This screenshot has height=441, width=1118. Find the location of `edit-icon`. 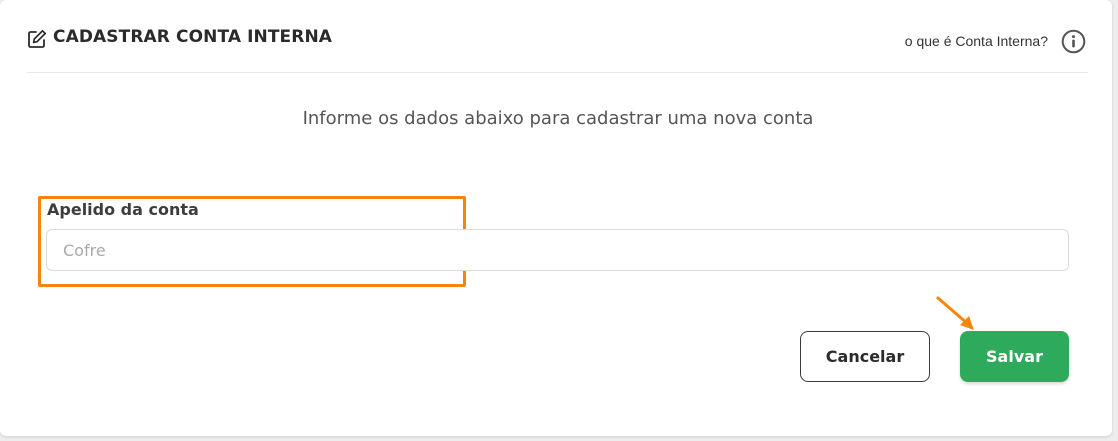

edit-icon is located at coordinates (37, 38).